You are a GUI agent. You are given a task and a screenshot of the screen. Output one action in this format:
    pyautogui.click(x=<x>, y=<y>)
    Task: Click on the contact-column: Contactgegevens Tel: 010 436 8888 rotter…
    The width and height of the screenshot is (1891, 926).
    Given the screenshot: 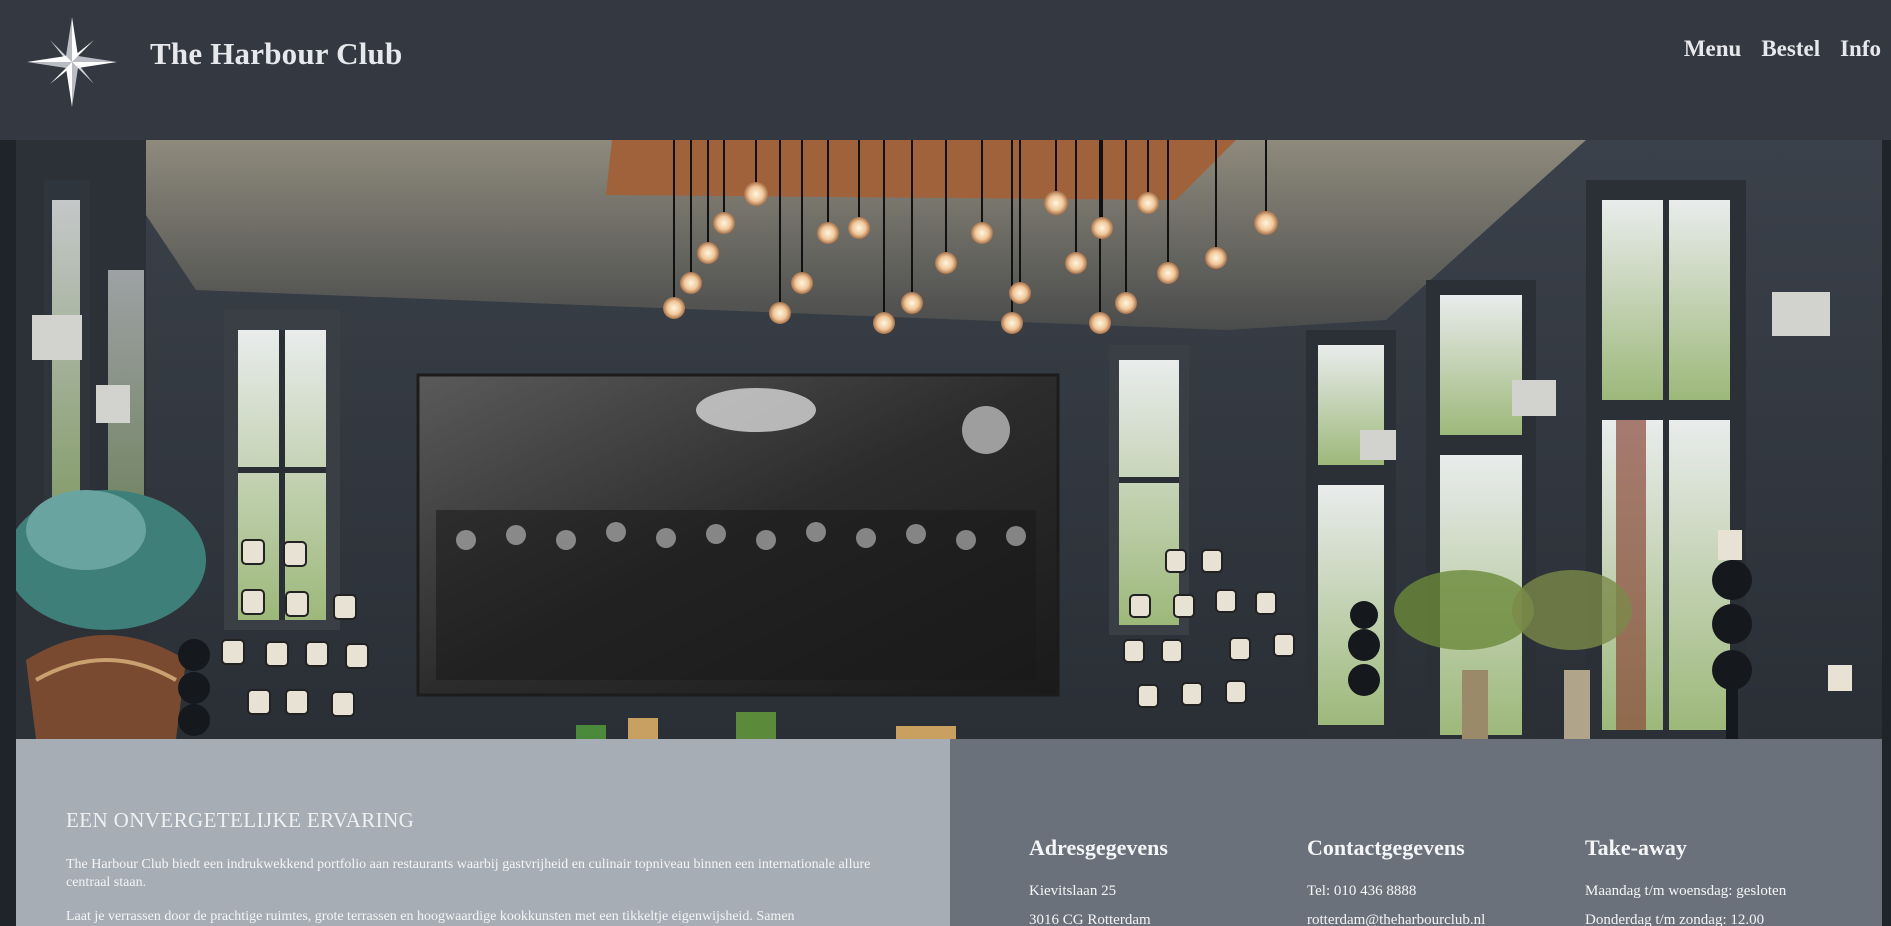 What is the action you would take?
    pyautogui.click(x=1396, y=880)
    